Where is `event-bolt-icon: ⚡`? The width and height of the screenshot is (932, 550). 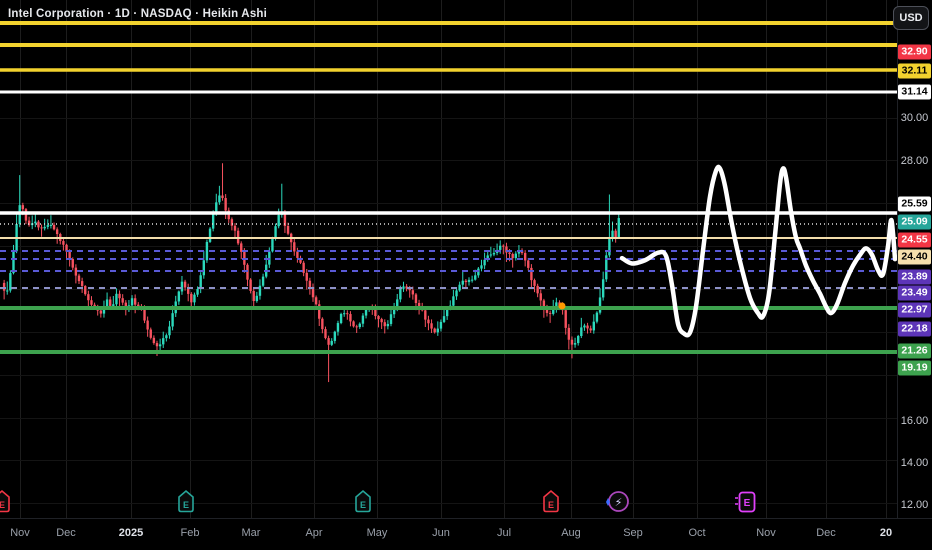
event-bolt-icon: ⚡ is located at coordinates (617, 501).